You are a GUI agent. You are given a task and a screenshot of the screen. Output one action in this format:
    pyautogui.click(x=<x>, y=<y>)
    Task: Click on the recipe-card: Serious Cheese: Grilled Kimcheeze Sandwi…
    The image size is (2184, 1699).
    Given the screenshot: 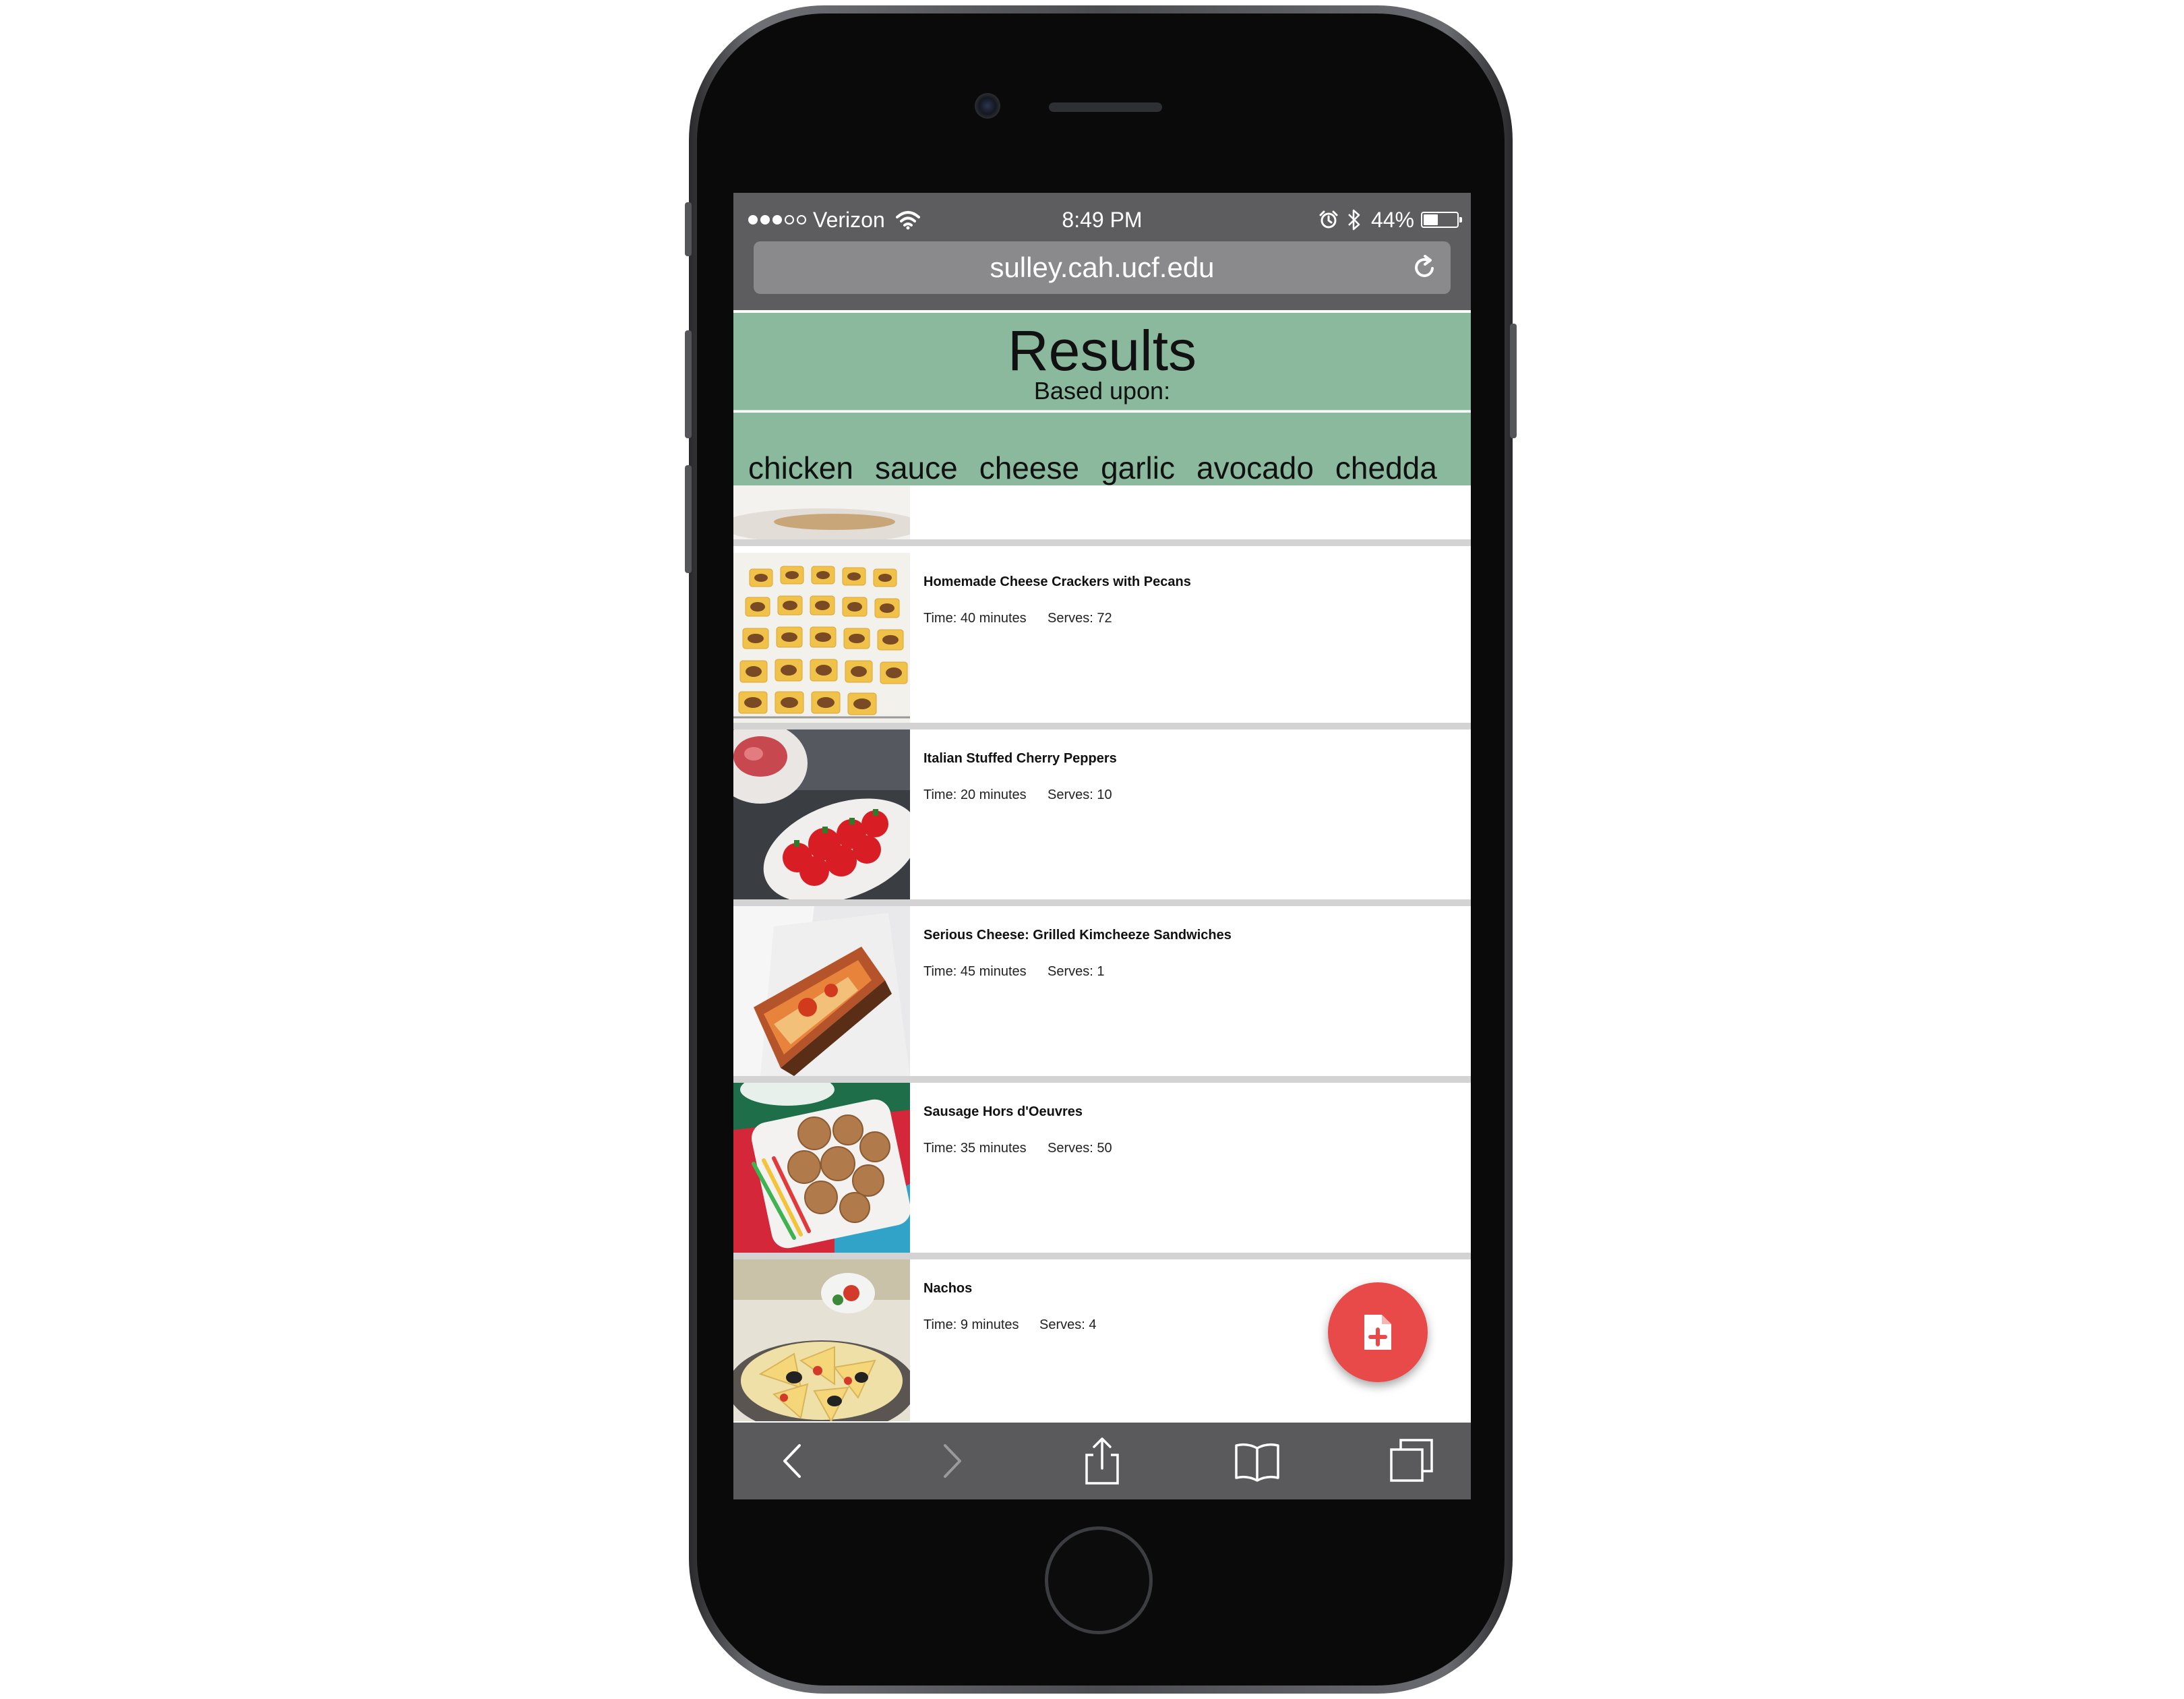 What is the action you would take?
    pyautogui.click(x=1102, y=994)
    